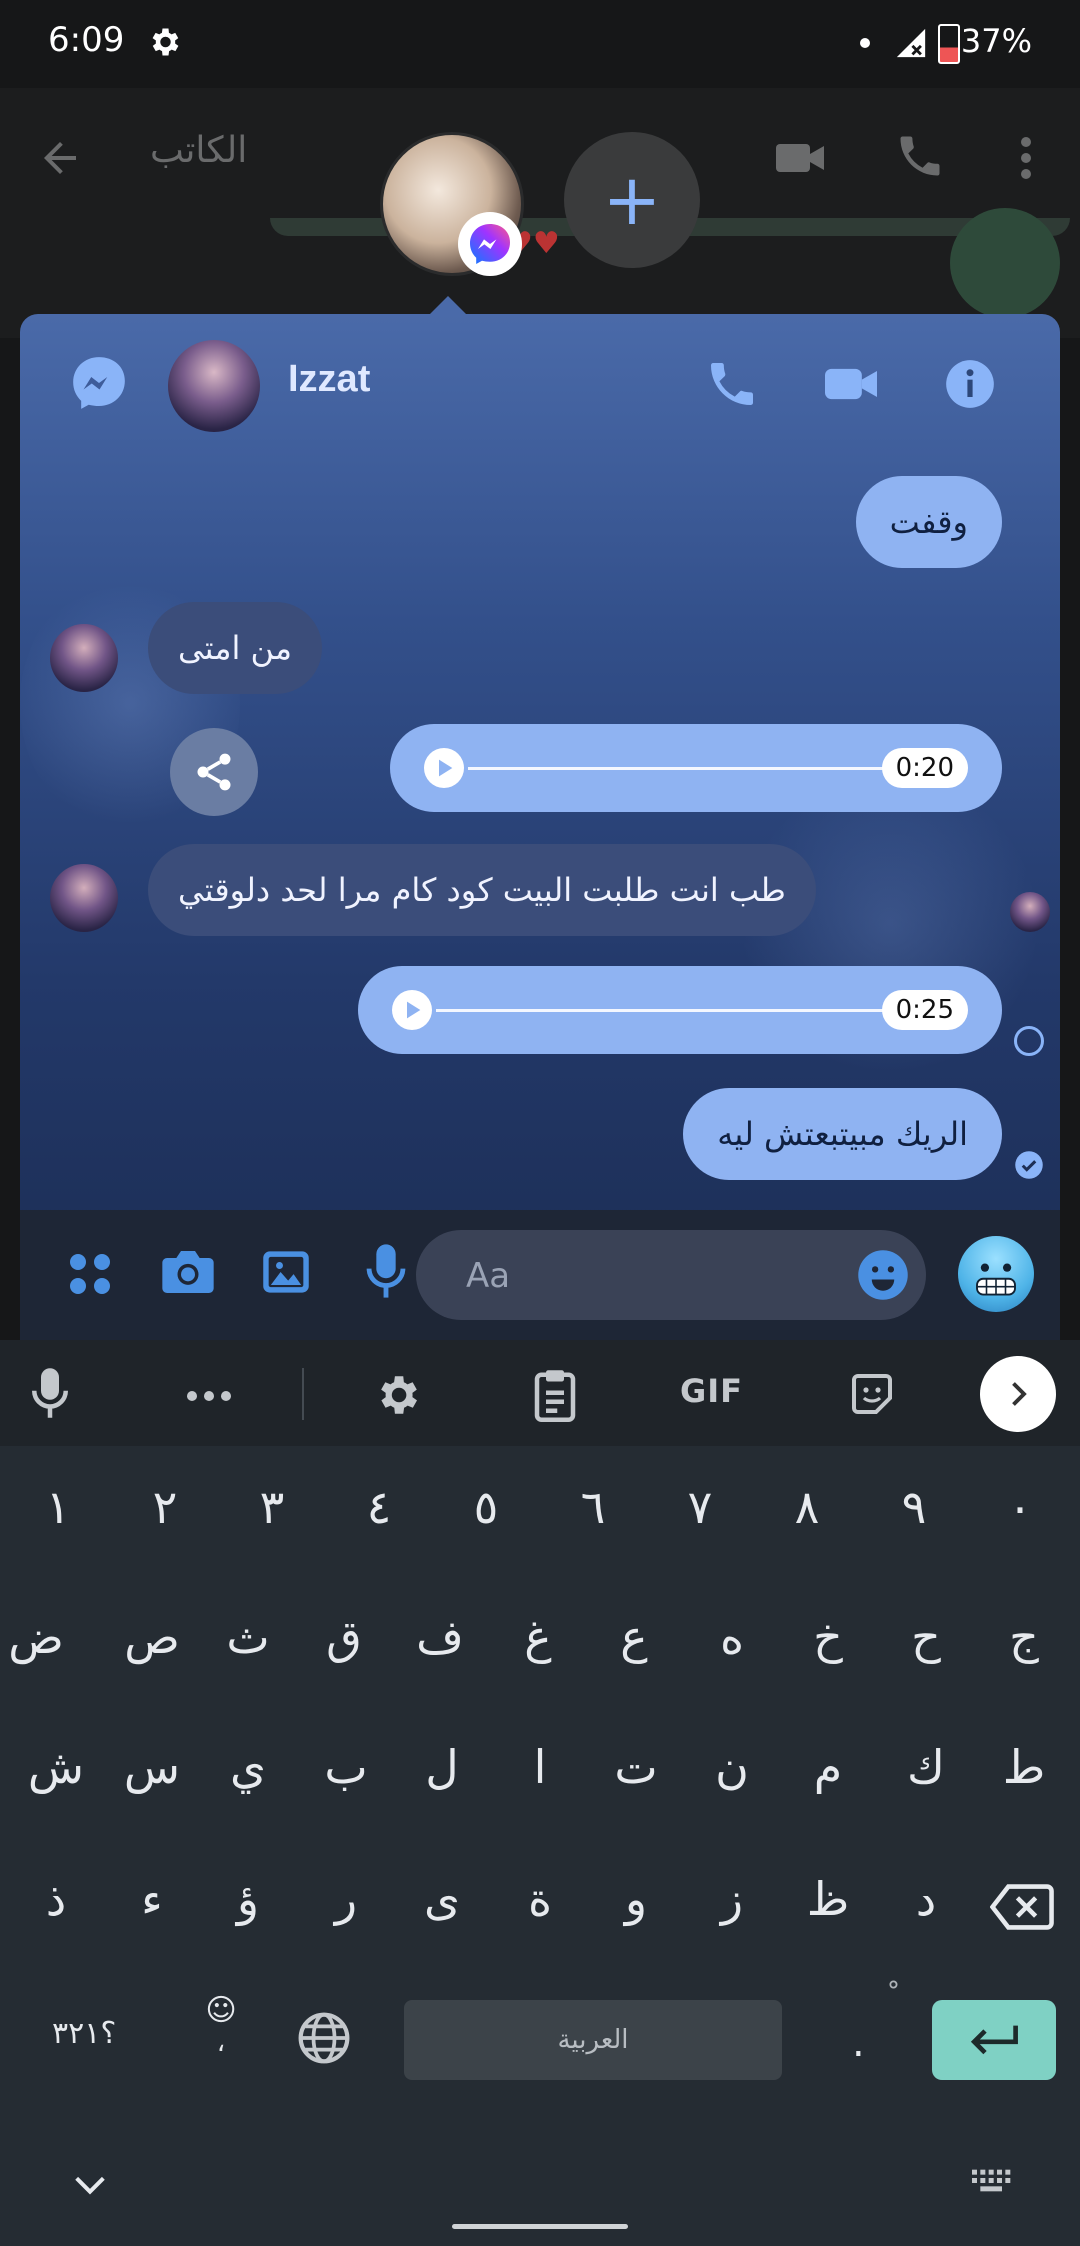  Describe the element at coordinates (914, 1507) in the screenshot. I see `key: ٩` at that location.